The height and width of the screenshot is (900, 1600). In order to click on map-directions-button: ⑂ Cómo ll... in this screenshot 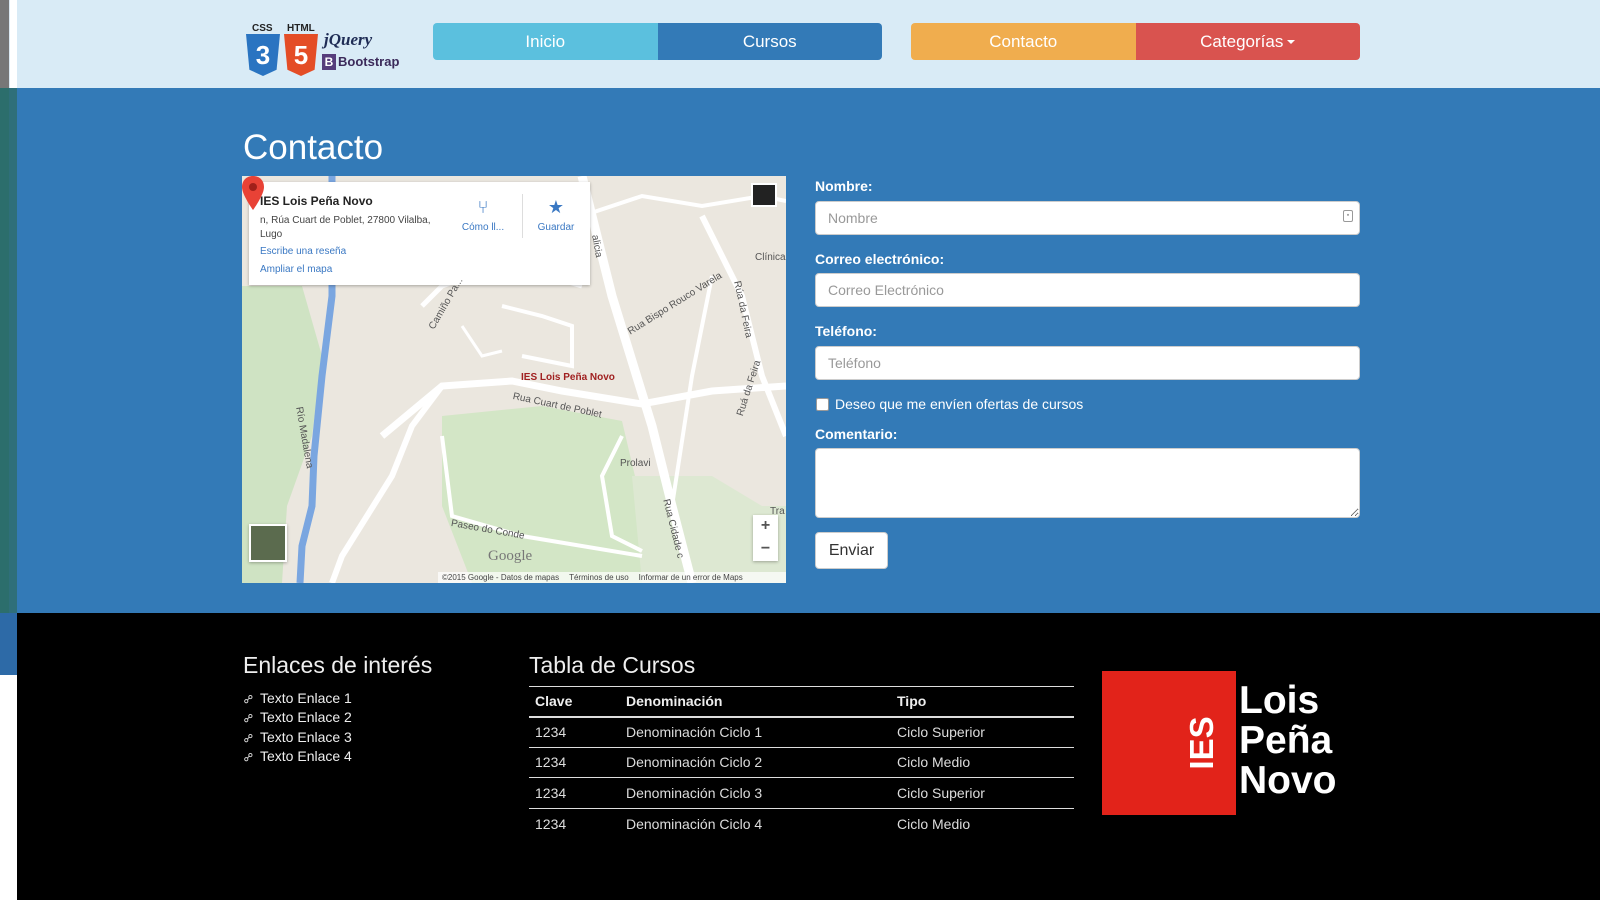, I will do `click(483, 214)`.